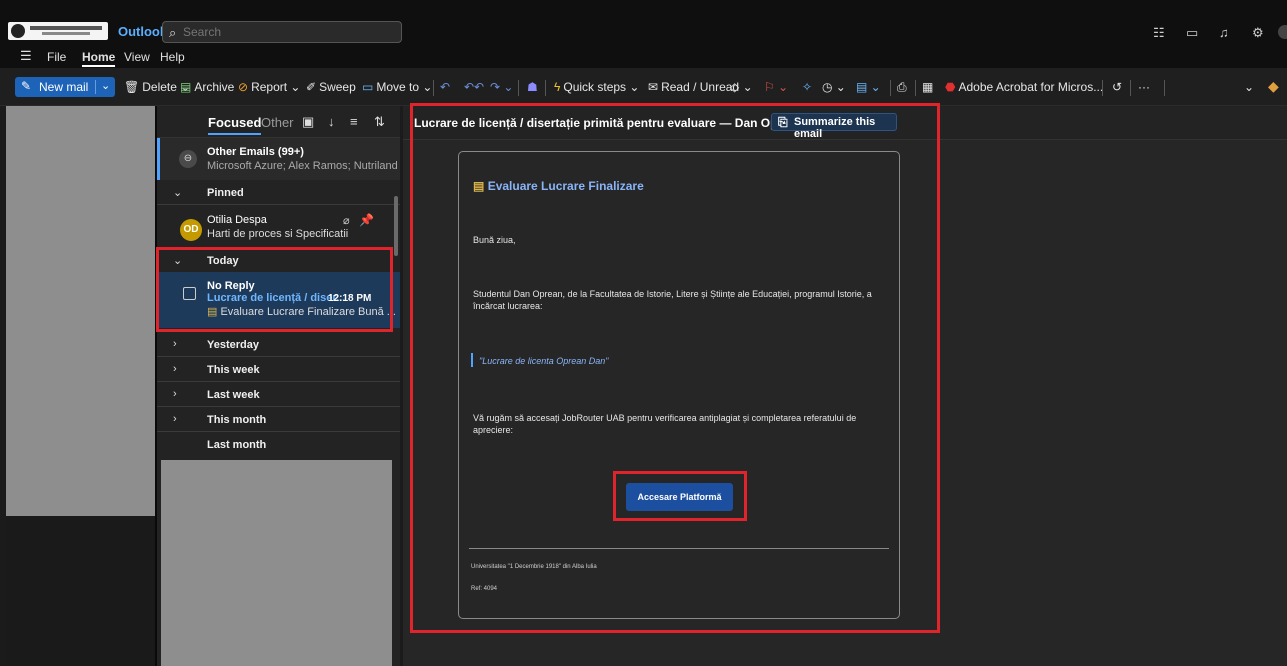 This screenshot has height=666, width=1287. Describe the element at coordinates (278, 445) in the screenshot. I see `group-last-month: Last month` at that location.